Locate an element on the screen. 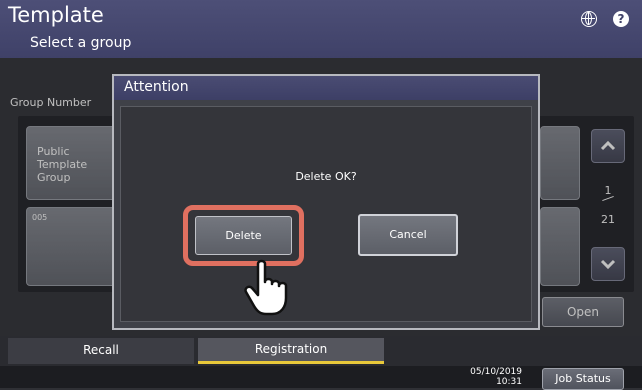 The width and height of the screenshot is (642, 390). date-text: 05/10/2019 is located at coordinates (496, 372).